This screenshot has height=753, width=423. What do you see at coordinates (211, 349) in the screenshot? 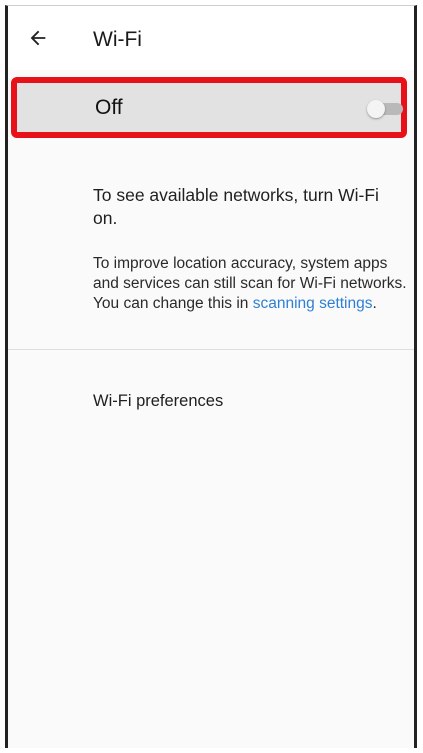
I see `section-divider` at bounding box center [211, 349].